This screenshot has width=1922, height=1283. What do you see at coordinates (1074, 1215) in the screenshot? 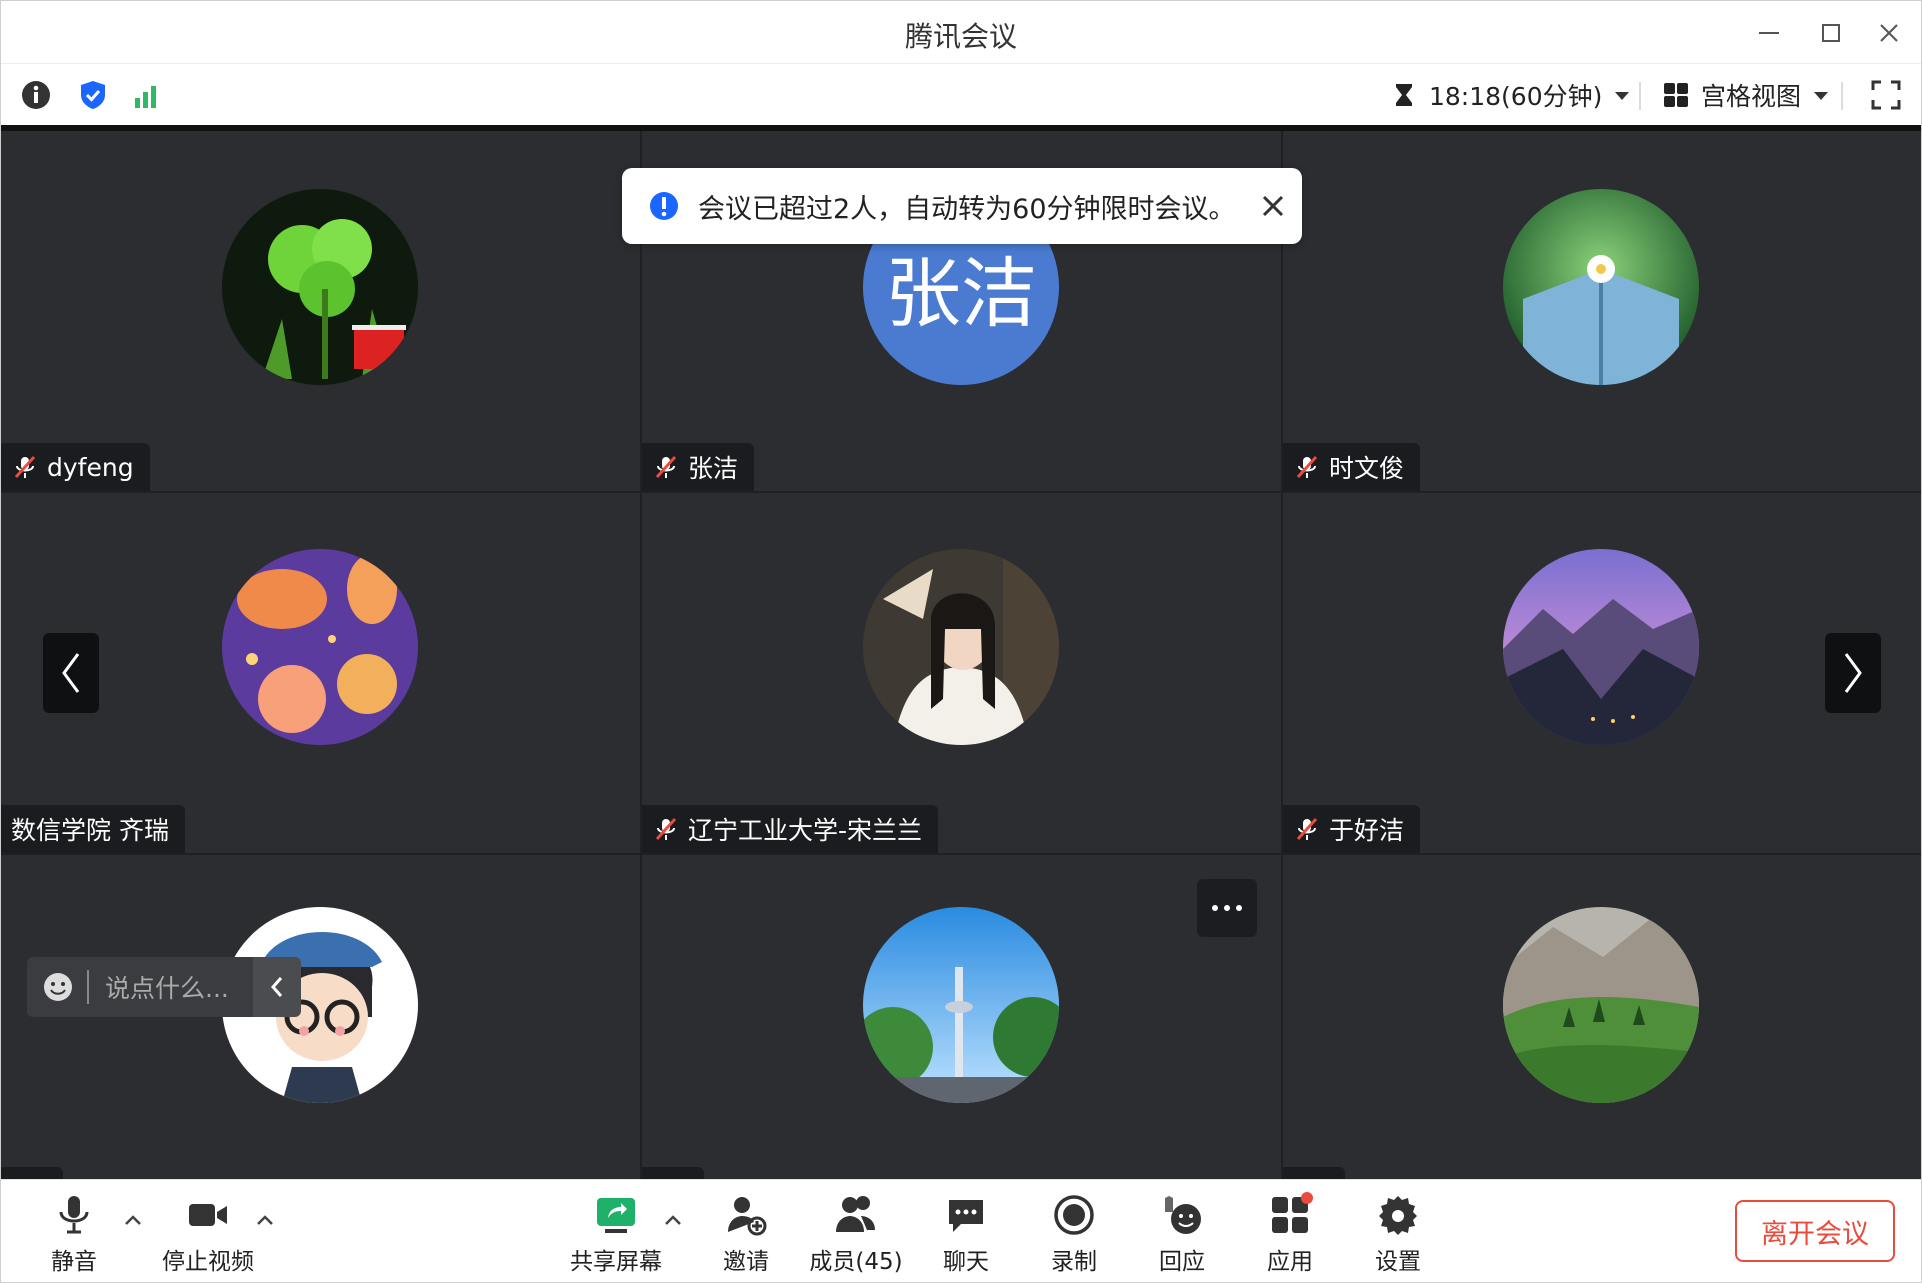
I see `record-icon` at bounding box center [1074, 1215].